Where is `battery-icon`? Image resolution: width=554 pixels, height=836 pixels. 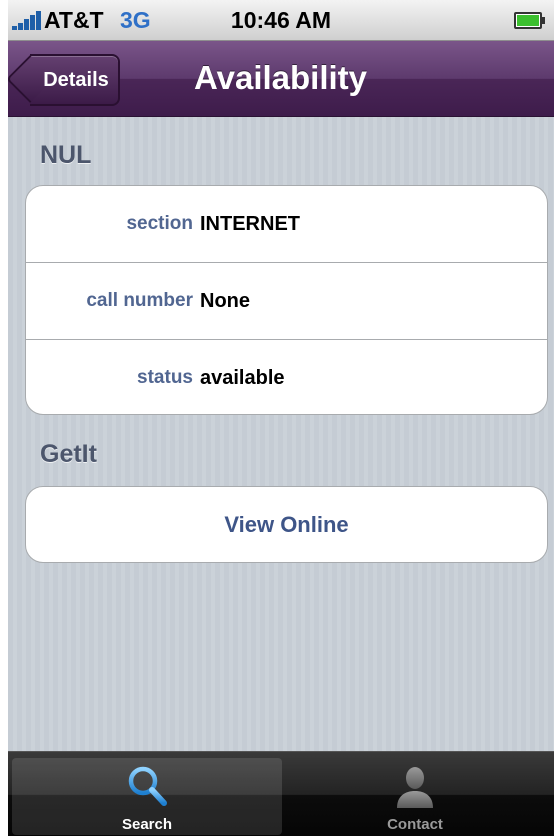
battery-icon is located at coordinates (529, 20).